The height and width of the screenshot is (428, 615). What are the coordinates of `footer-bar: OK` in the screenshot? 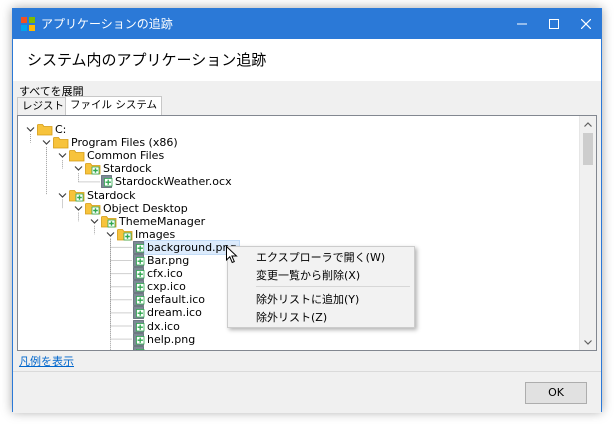 It's located at (307, 392).